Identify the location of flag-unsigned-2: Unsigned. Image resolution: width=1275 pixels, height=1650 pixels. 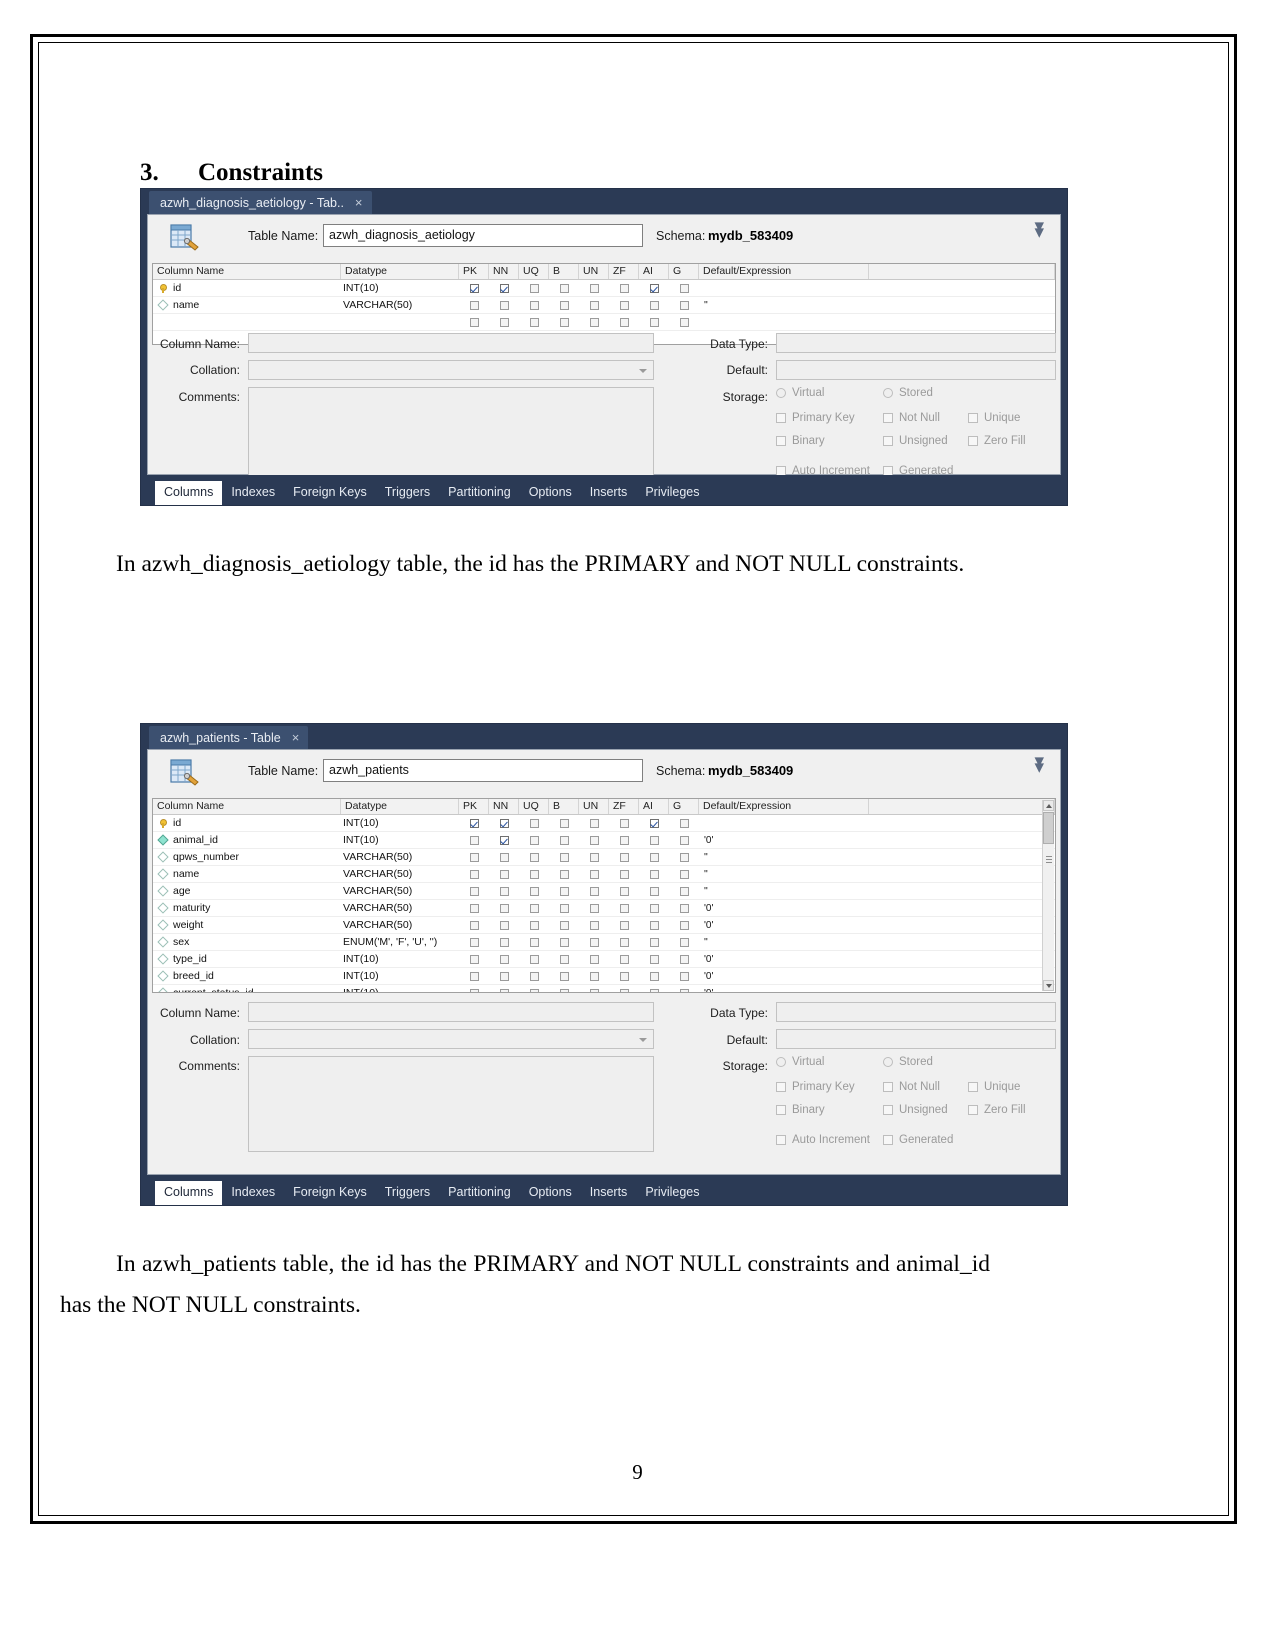
(915, 1110).